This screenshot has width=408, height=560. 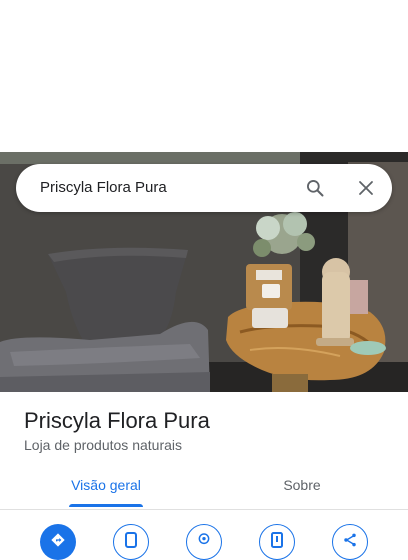 I want to click on save-icon, so click(x=277, y=542).